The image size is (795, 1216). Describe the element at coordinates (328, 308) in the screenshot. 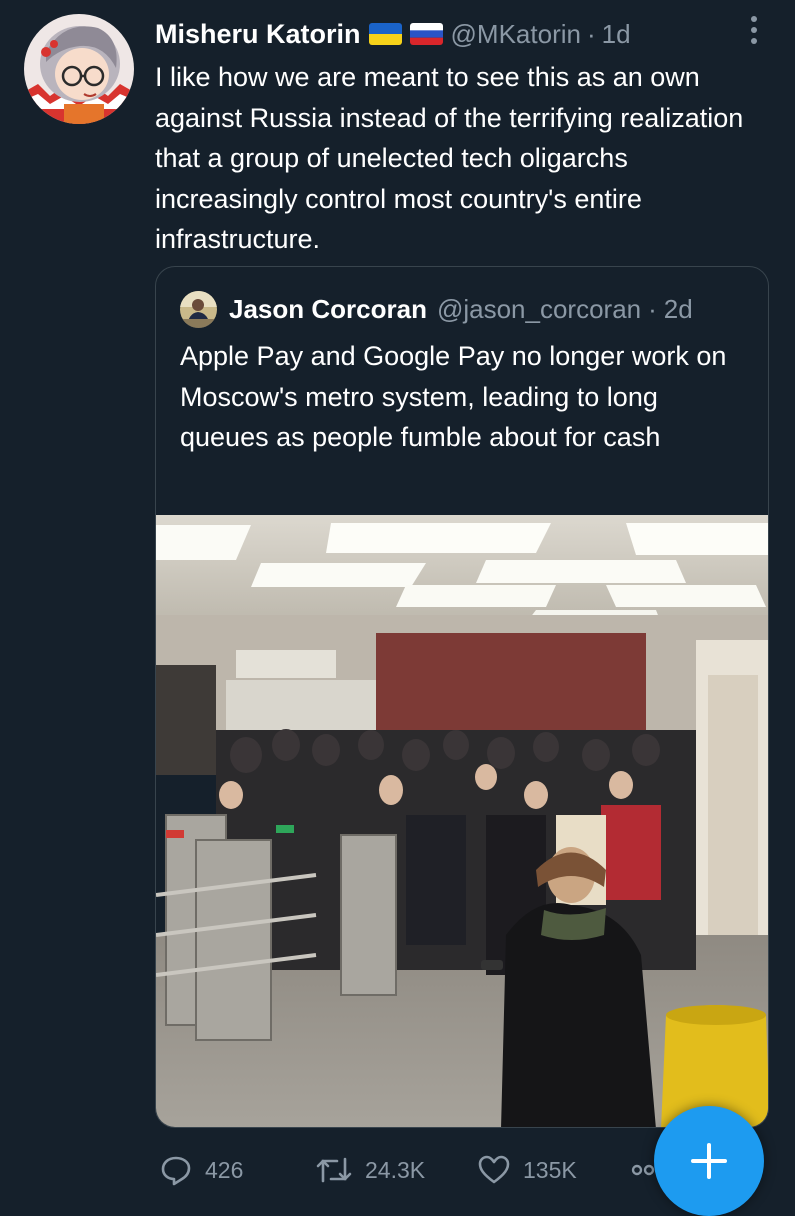

I see `quoted-author-name: Jason Corcoran` at that location.